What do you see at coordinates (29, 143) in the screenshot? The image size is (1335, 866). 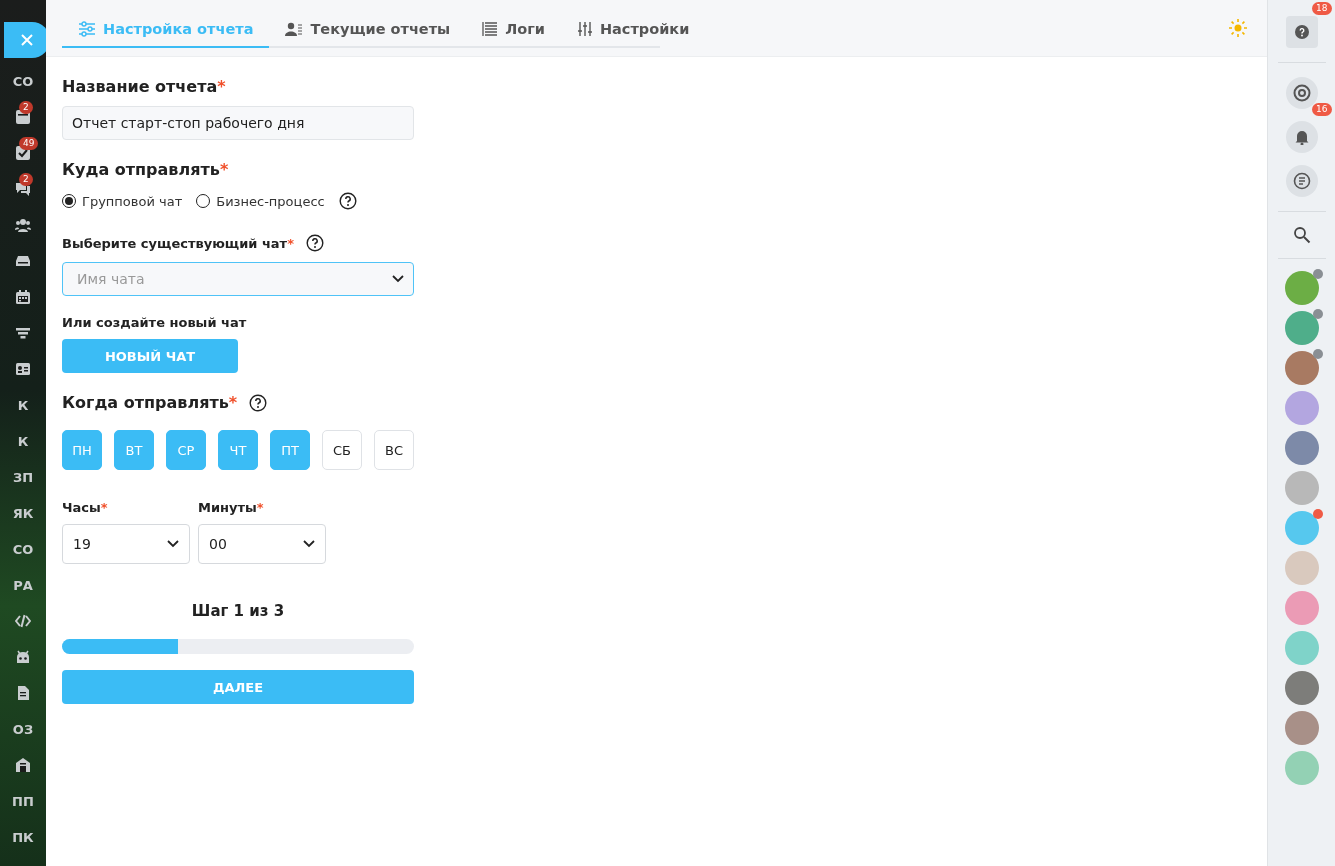 I see `count-badge: 49` at bounding box center [29, 143].